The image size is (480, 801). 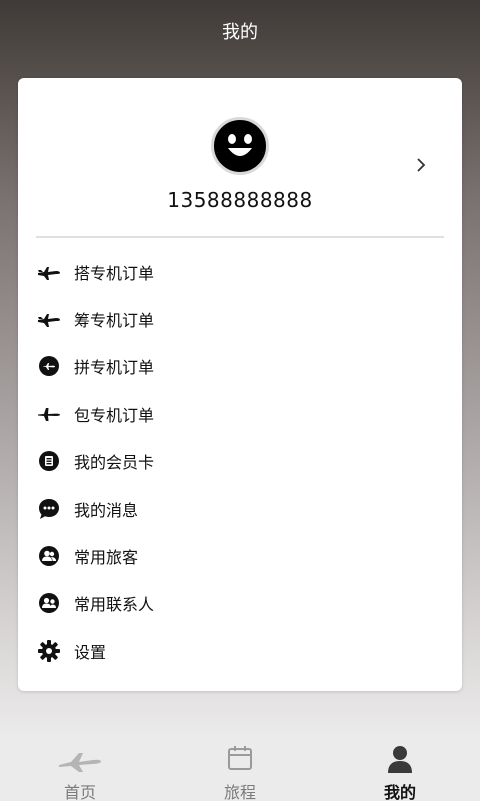 I want to click on page-title: 我的, so click(x=240, y=32).